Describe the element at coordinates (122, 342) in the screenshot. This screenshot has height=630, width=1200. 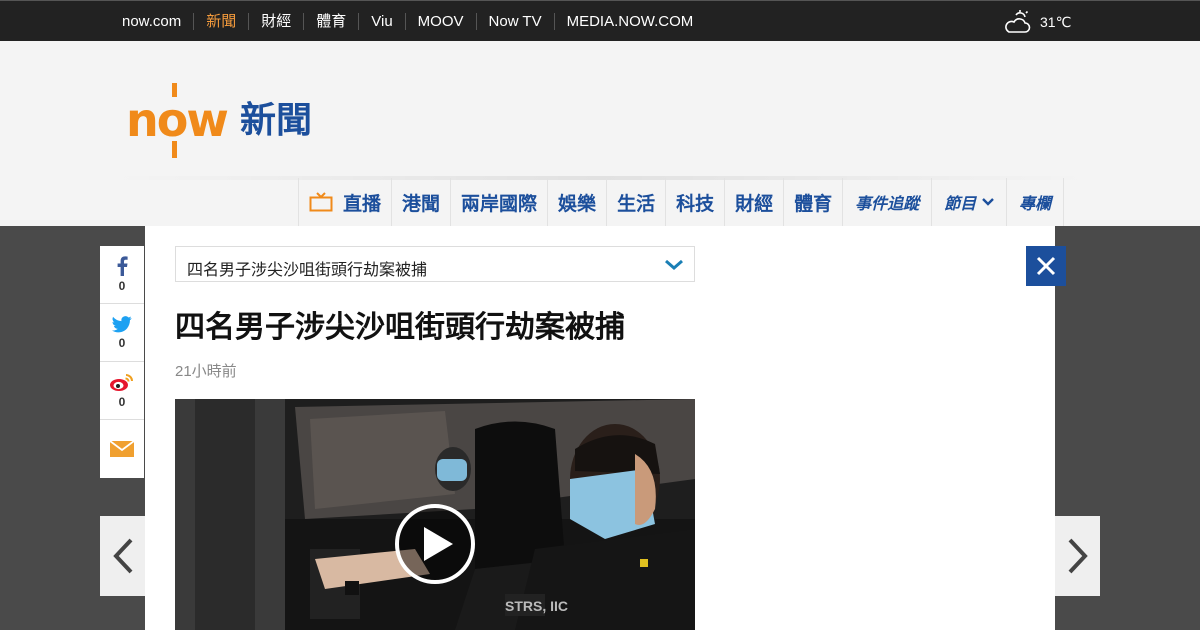
I see `twitter-count: 0` at that location.